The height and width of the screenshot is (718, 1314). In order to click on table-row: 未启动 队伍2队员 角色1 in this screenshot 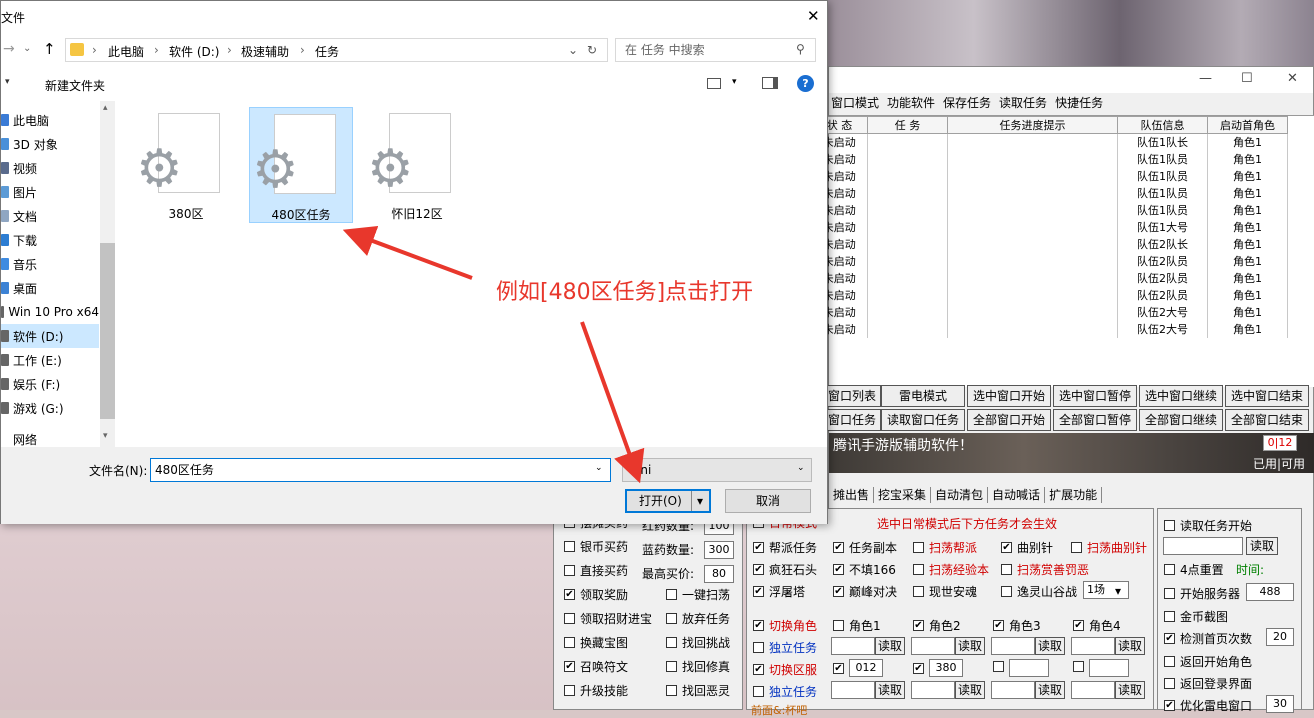, I will do `click(1049, 261)`.